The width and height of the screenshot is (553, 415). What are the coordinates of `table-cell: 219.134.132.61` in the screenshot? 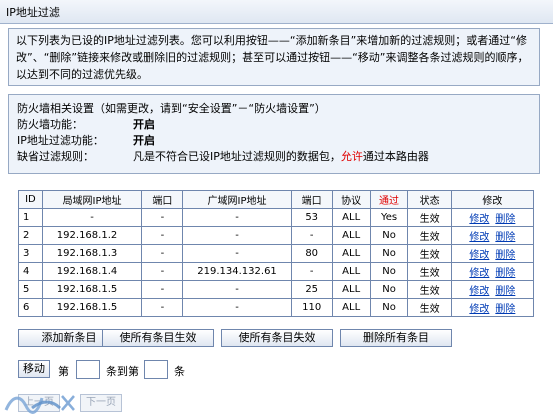 It's located at (237, 271).